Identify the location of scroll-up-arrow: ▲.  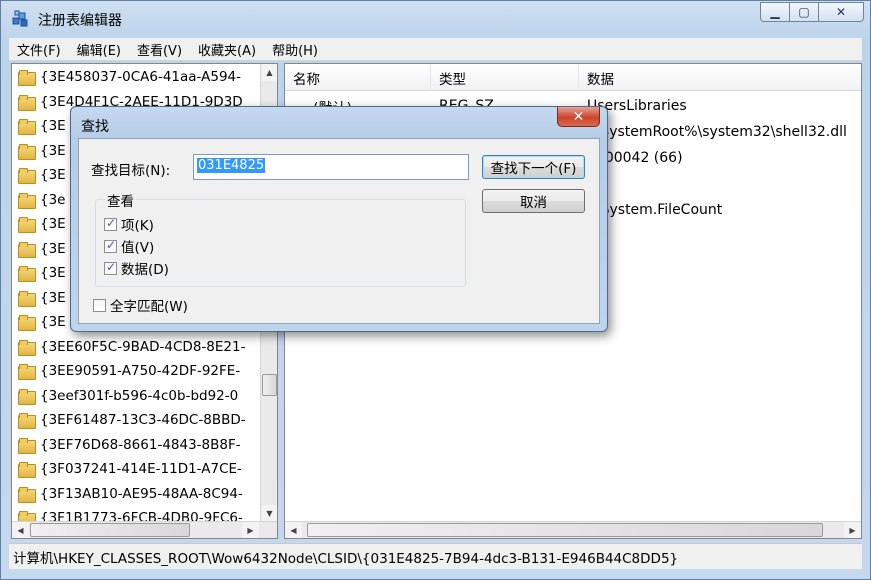
(269, 72).